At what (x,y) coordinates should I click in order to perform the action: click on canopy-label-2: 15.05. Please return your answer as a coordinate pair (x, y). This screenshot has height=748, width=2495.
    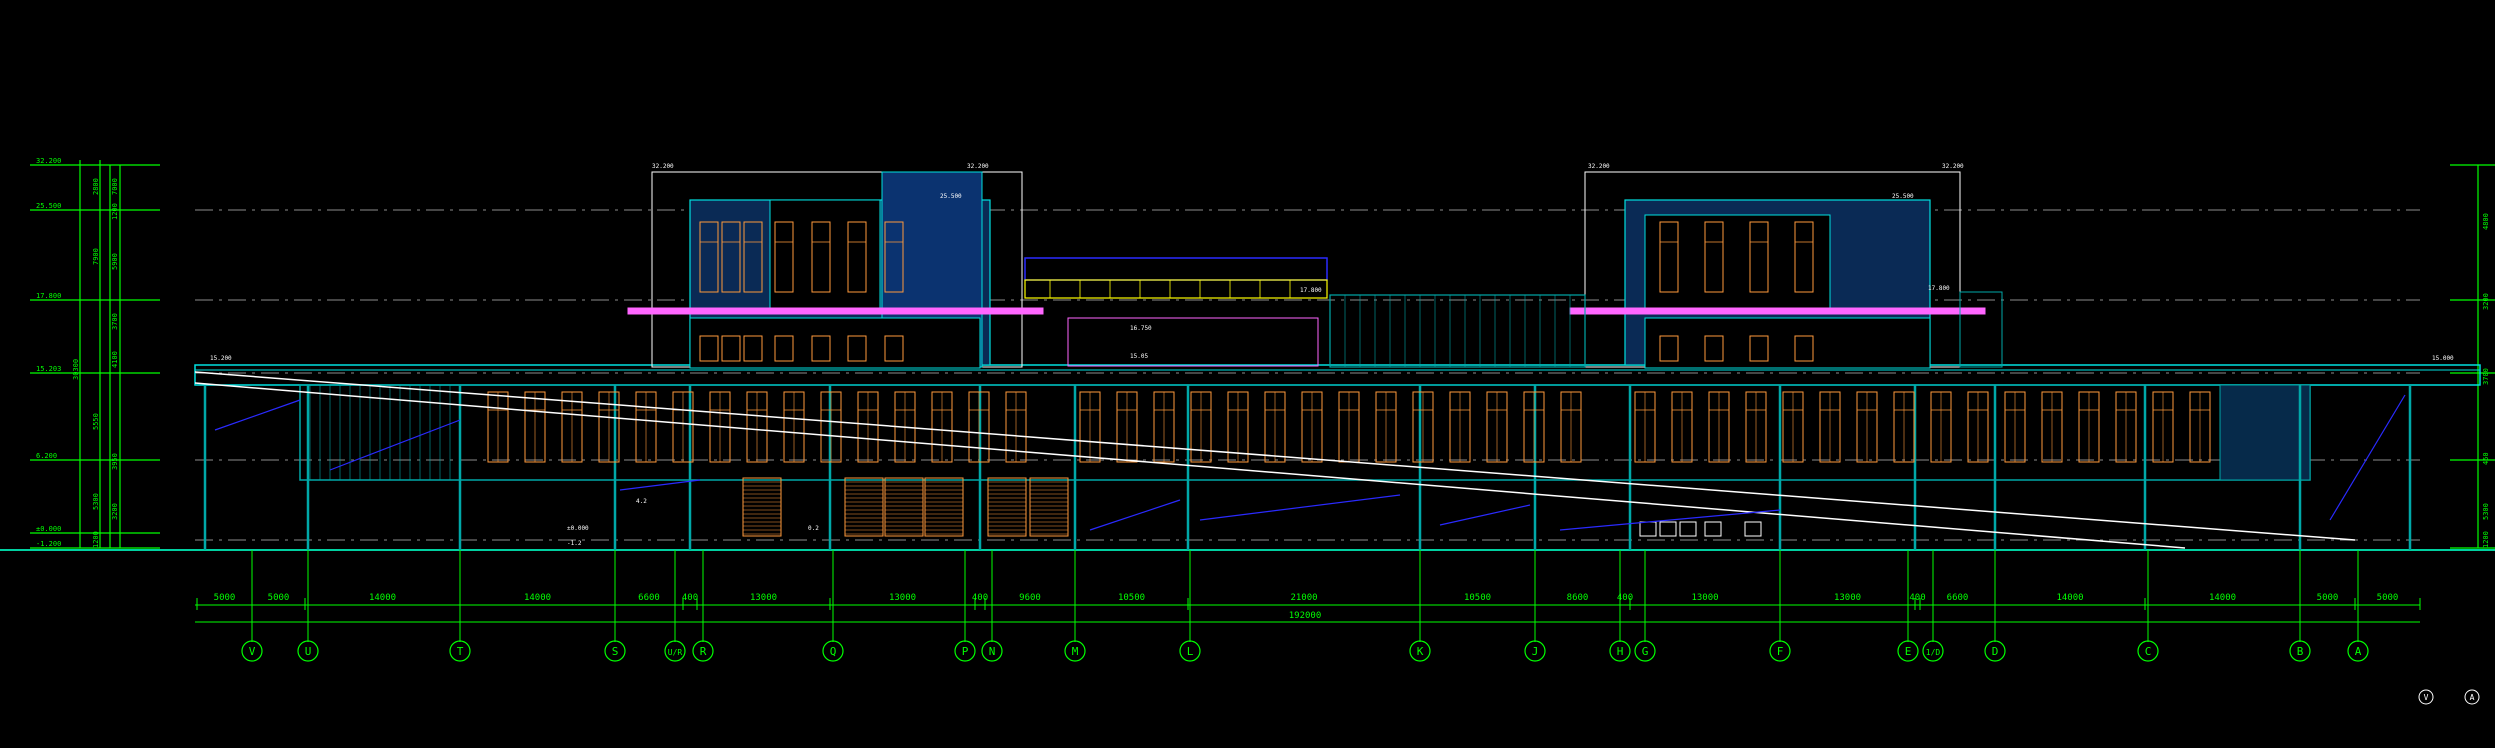
    Looking at the image, I should click on (1139, 356).